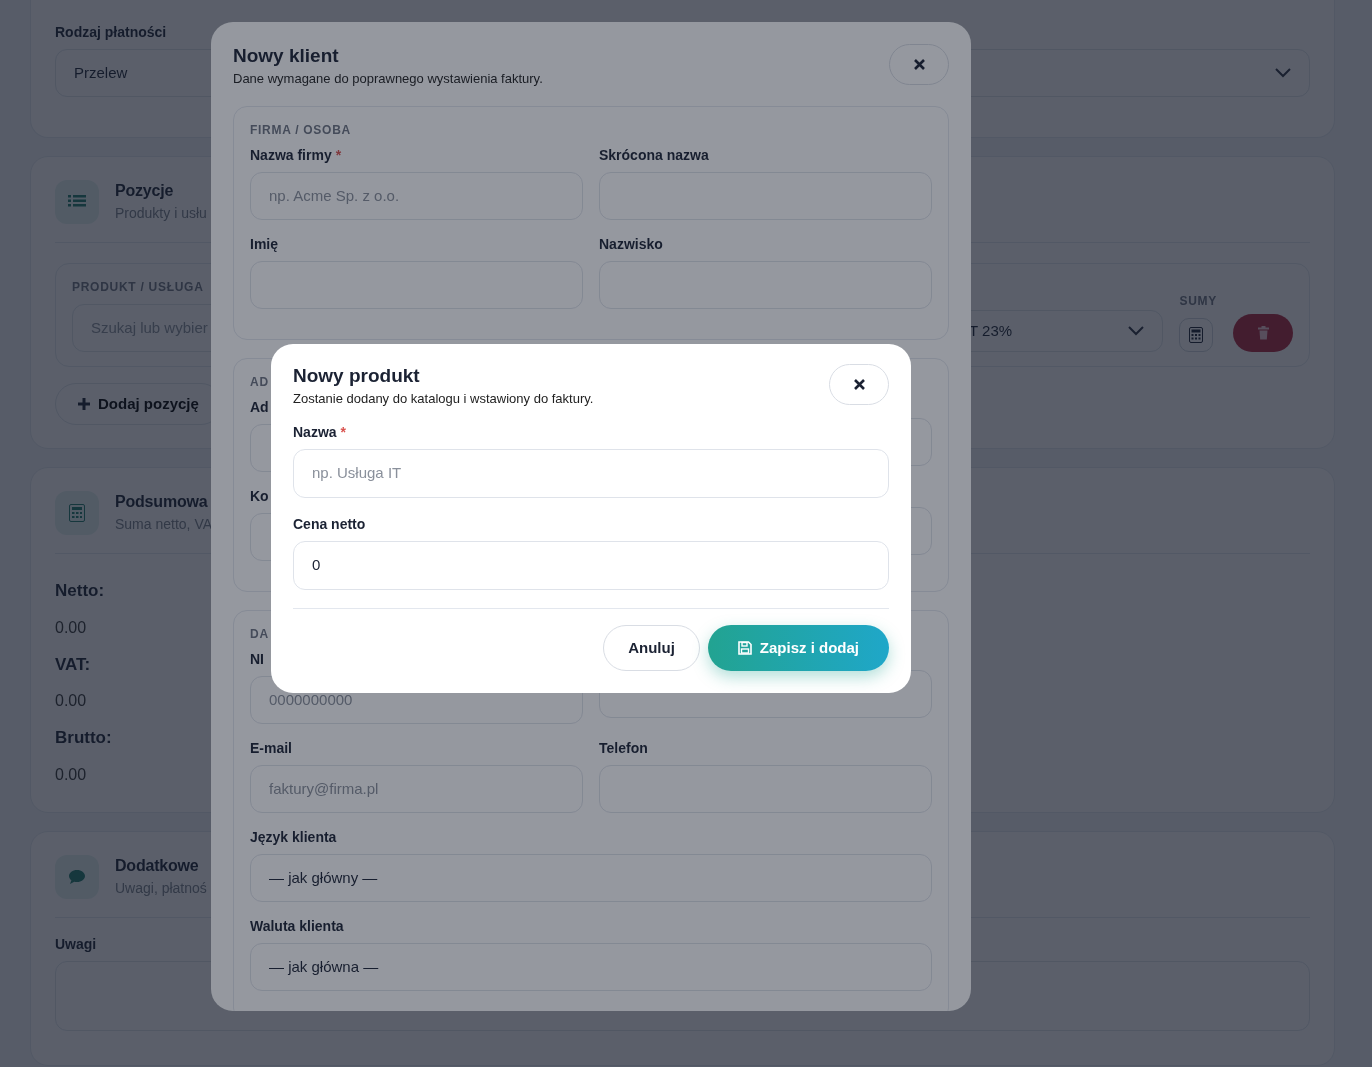 This screenshot has width=1372, height=1067. I want to click on section-heading: DA, so click(259, 635).